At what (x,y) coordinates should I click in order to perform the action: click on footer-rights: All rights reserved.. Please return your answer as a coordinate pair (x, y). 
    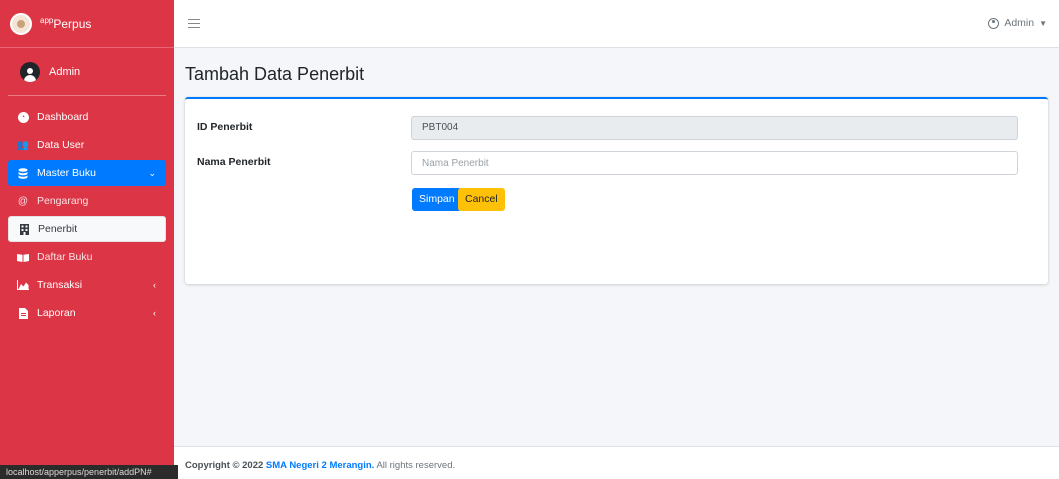
    Looking at the image, I should click on (415, 465).